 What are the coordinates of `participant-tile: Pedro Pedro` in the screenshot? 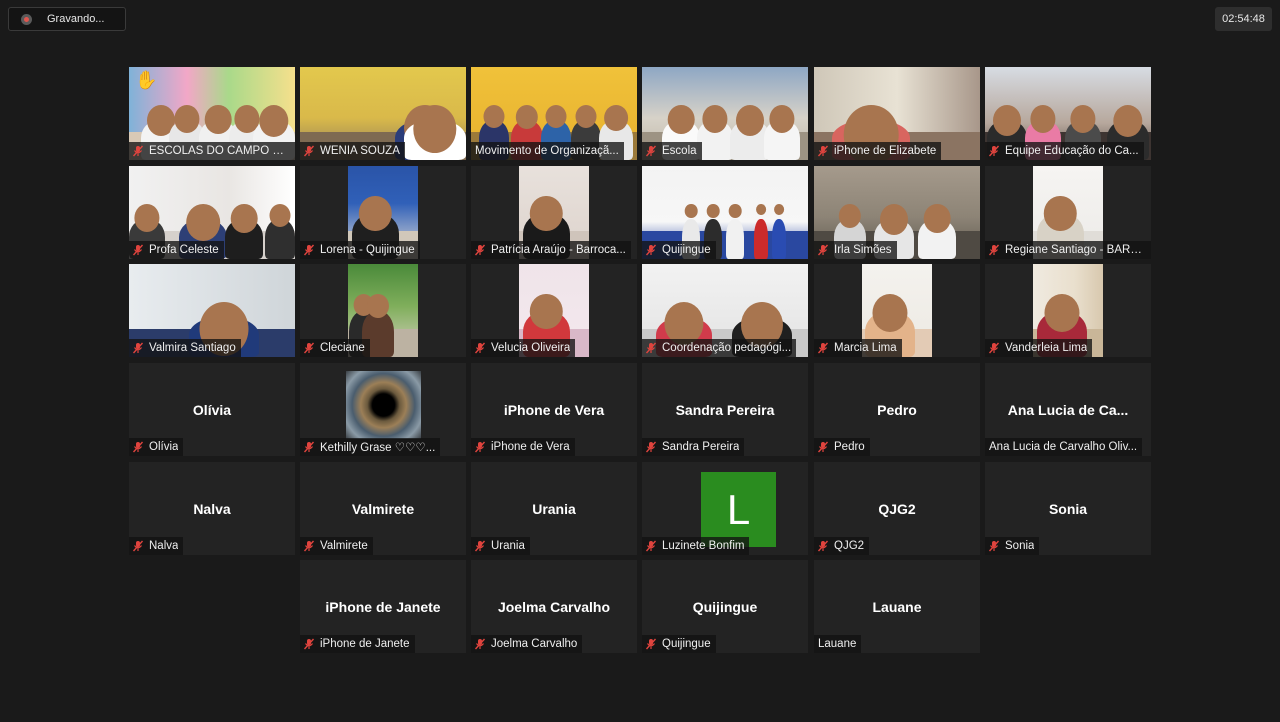 It's located at (897, 409).